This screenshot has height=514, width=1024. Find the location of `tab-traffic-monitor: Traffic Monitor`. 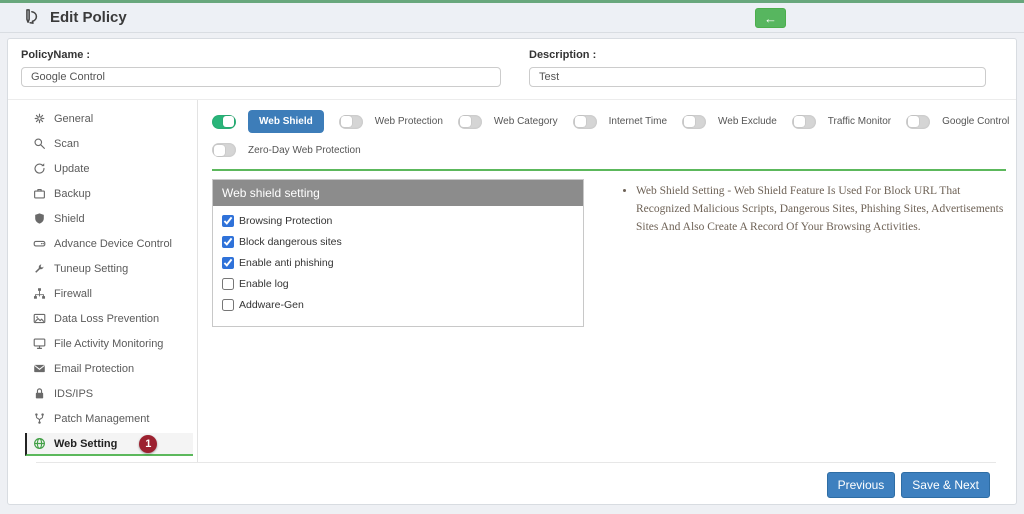

tab-traffic-monitor: Traffic Monitor is located at coordinates (841, 121).